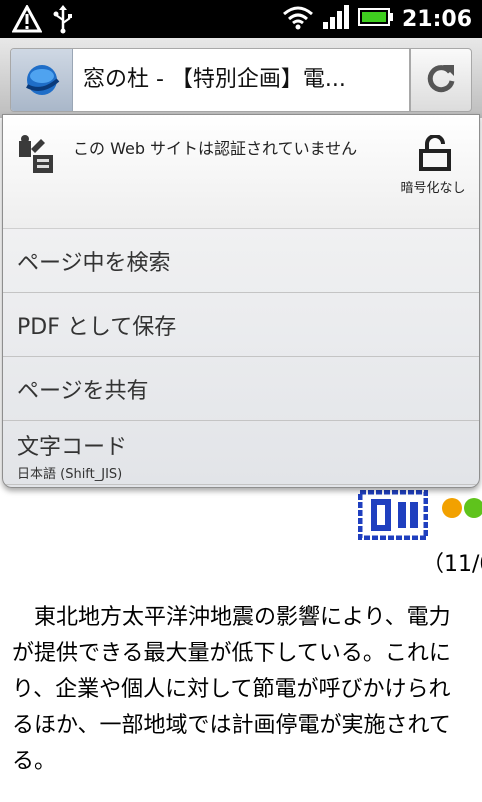 Image resolution: width=482 pixels, height=802 pixels. Describe the element at coordinates (231, 725) in the screenshot. I see `article-line: るほか、一部地域では計画停電が実施されて` at that location.